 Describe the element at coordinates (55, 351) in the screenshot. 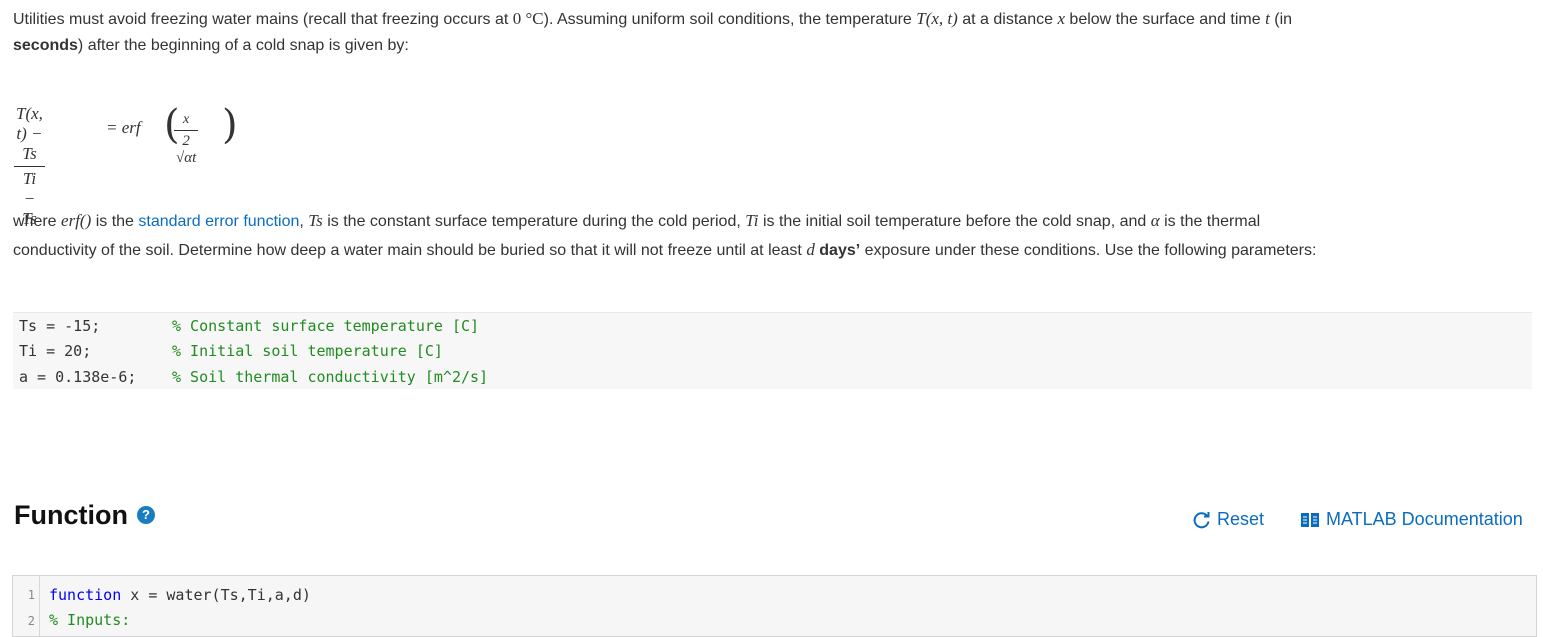

I see `param-code-ti: Ti = 20;` at that location.